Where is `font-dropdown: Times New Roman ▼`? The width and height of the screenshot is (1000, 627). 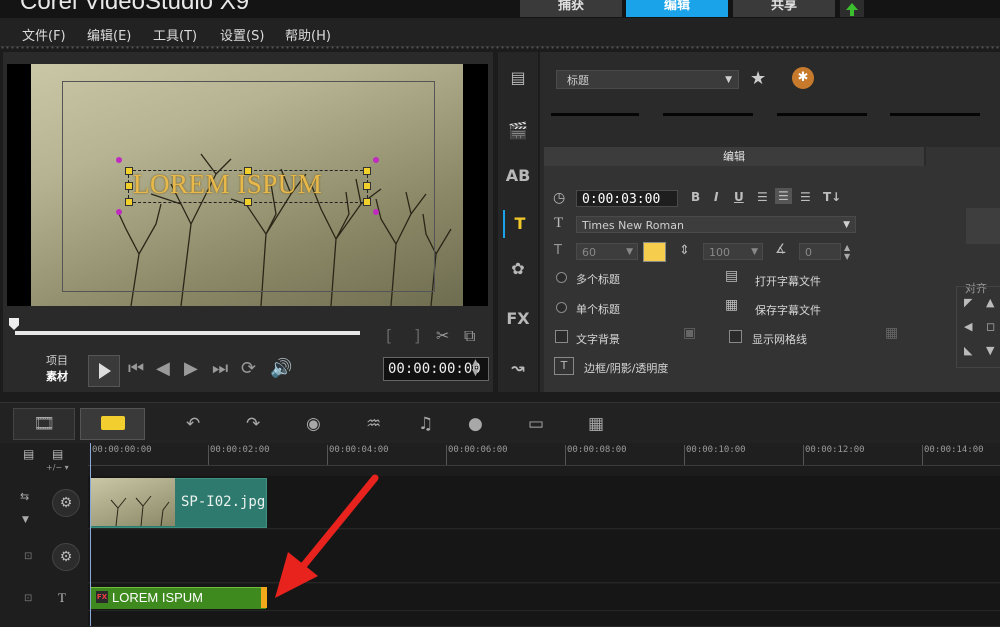 font-dropdown: Times New Roman ▼ is located at coordinates (716, 224).